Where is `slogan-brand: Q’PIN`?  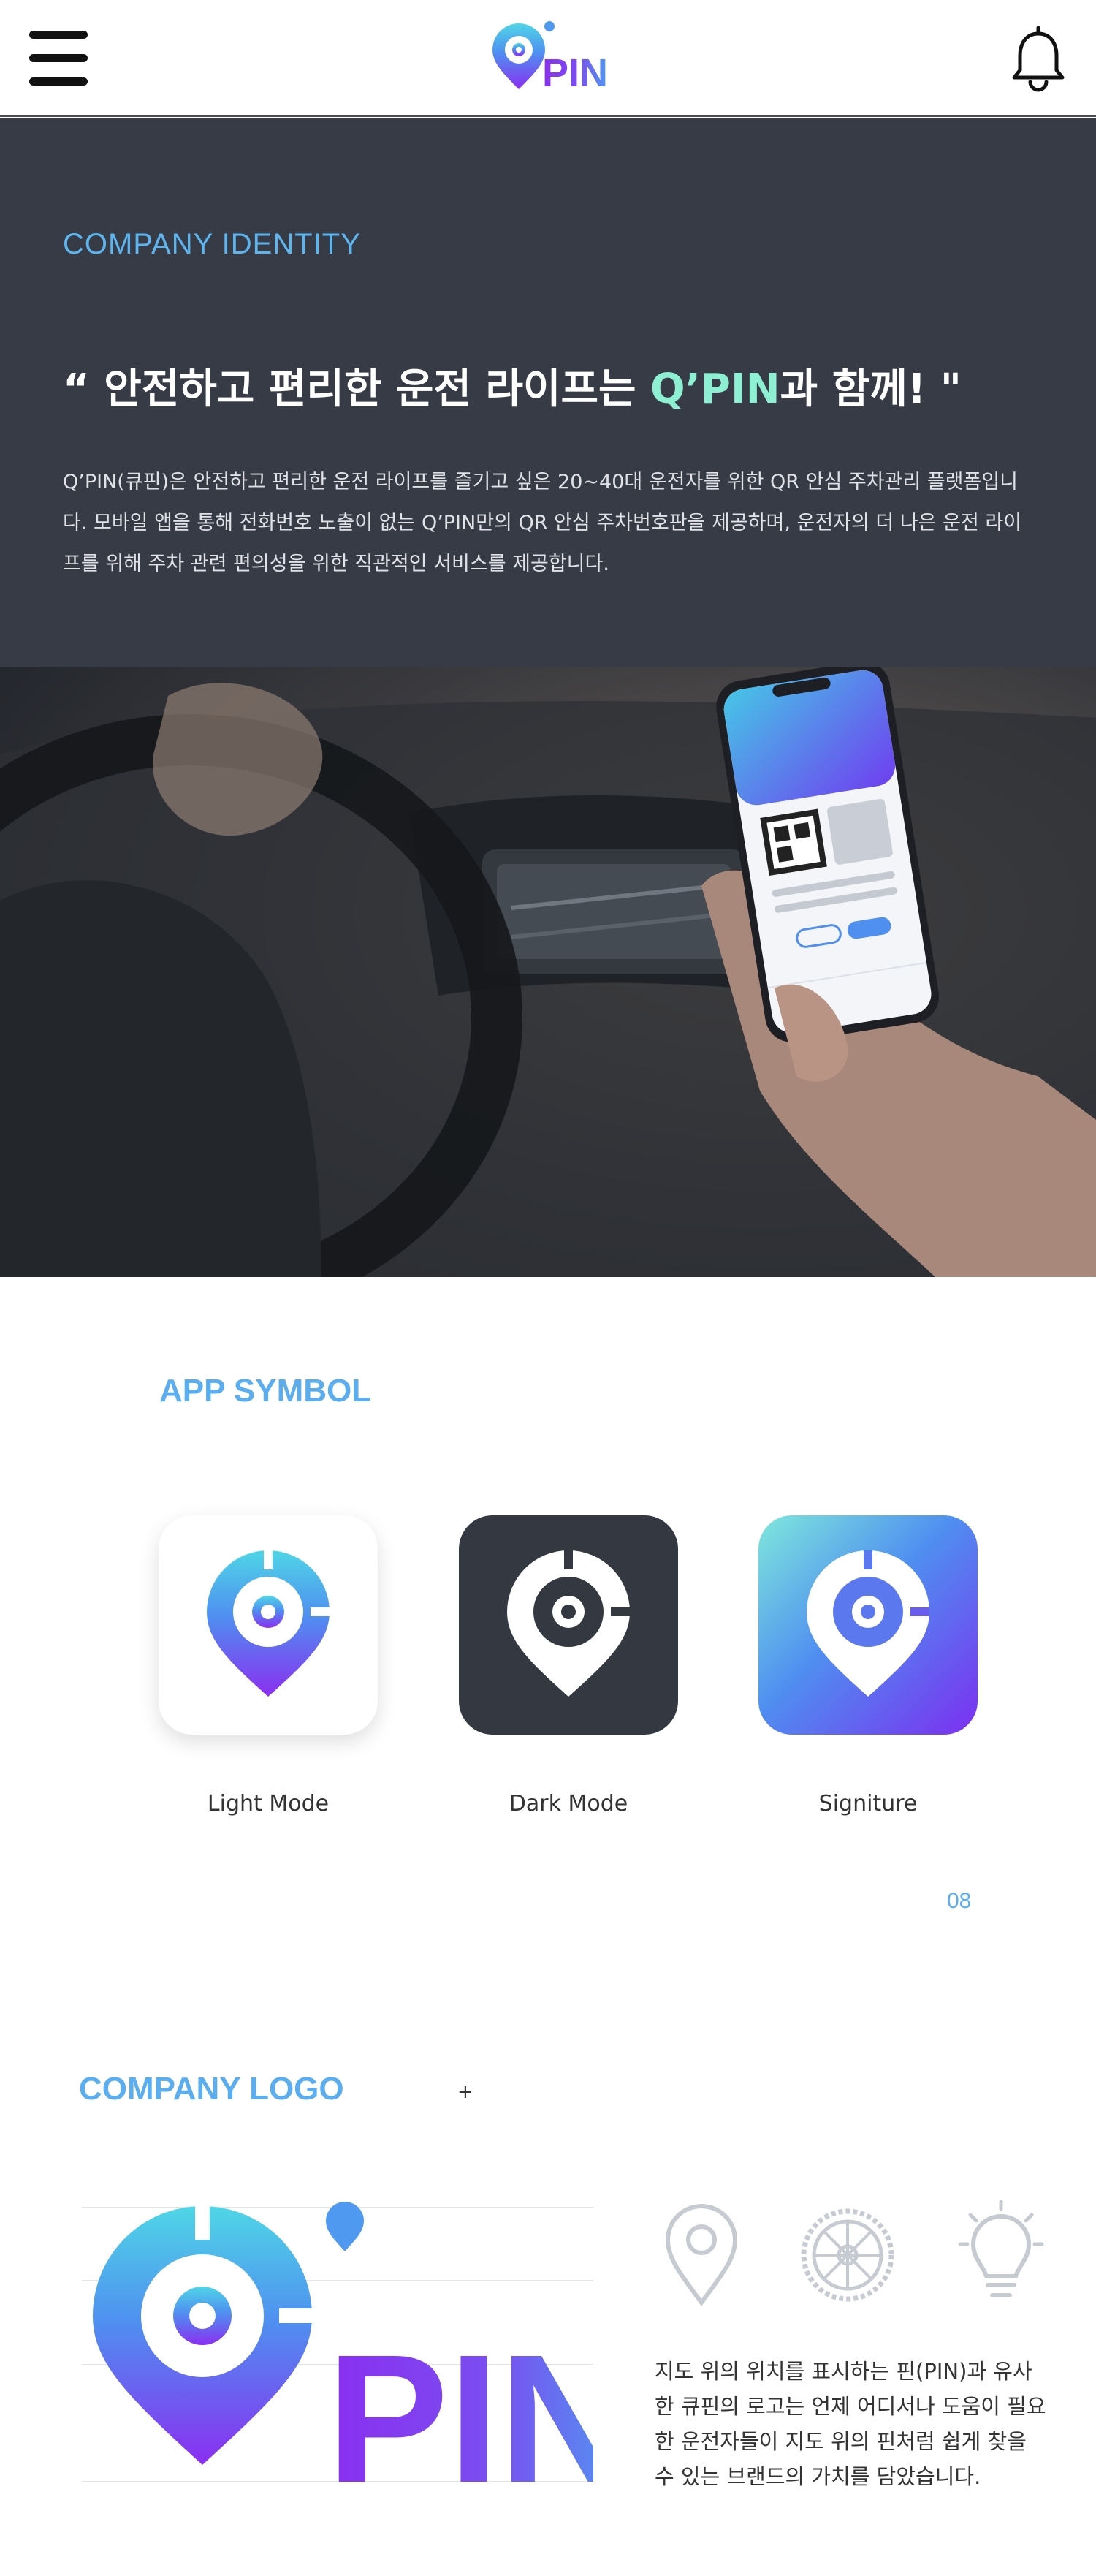
slogan-brand: Q’PIN is located at coordinates (715, 389).